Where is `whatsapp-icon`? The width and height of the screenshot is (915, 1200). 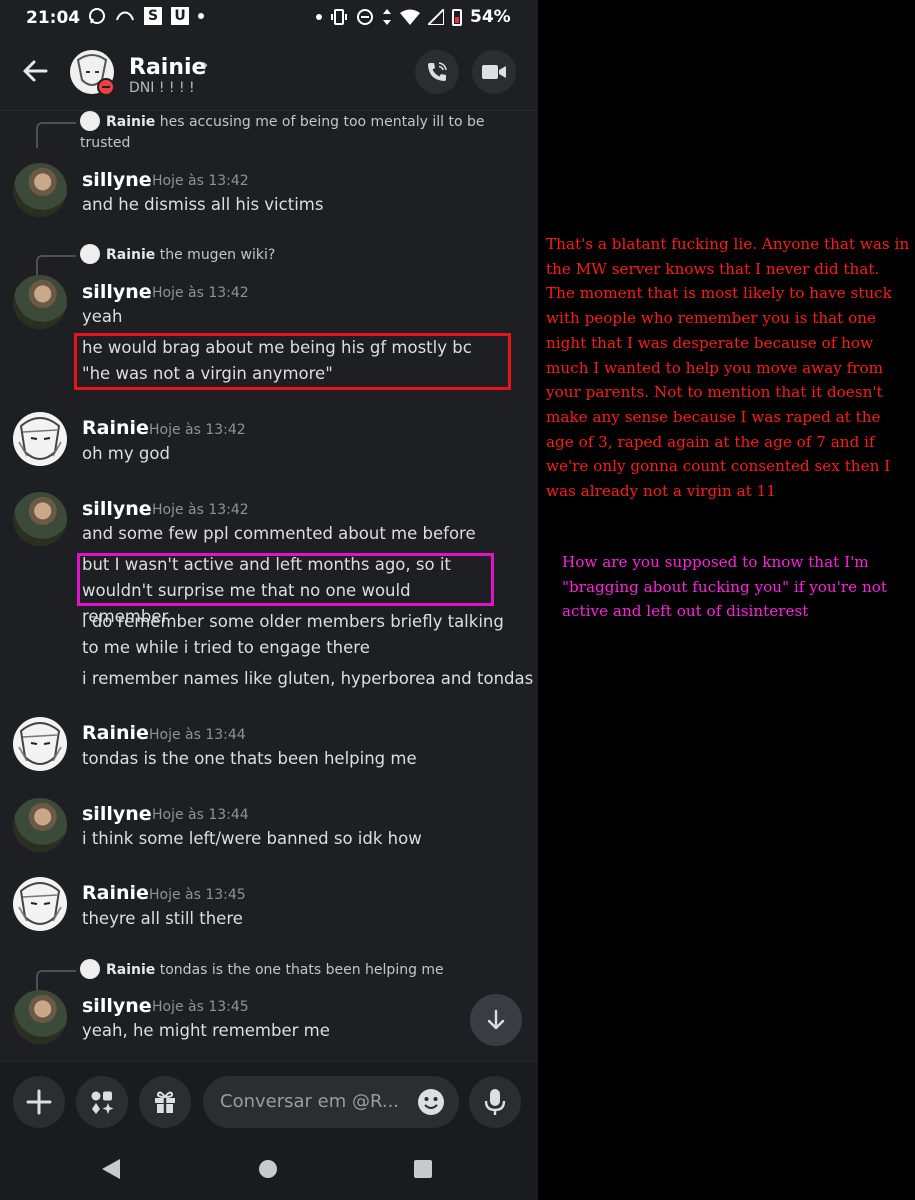
whatsapp-icon is located at coordinates (97, 16).